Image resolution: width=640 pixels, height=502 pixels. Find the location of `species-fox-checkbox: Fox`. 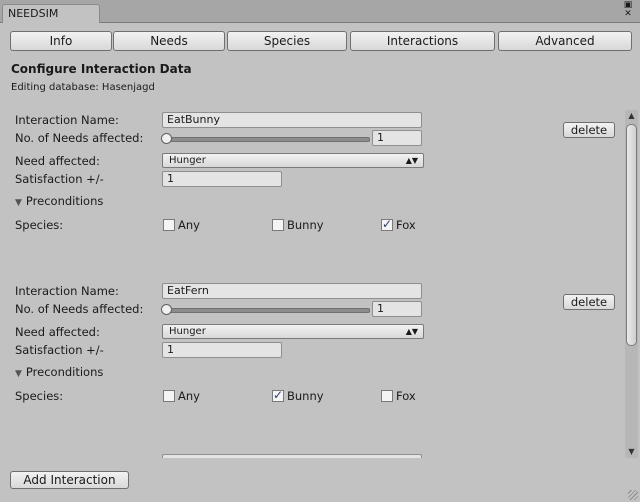

species-fox-checkbox: Fox is located at coordinates (398, 396).